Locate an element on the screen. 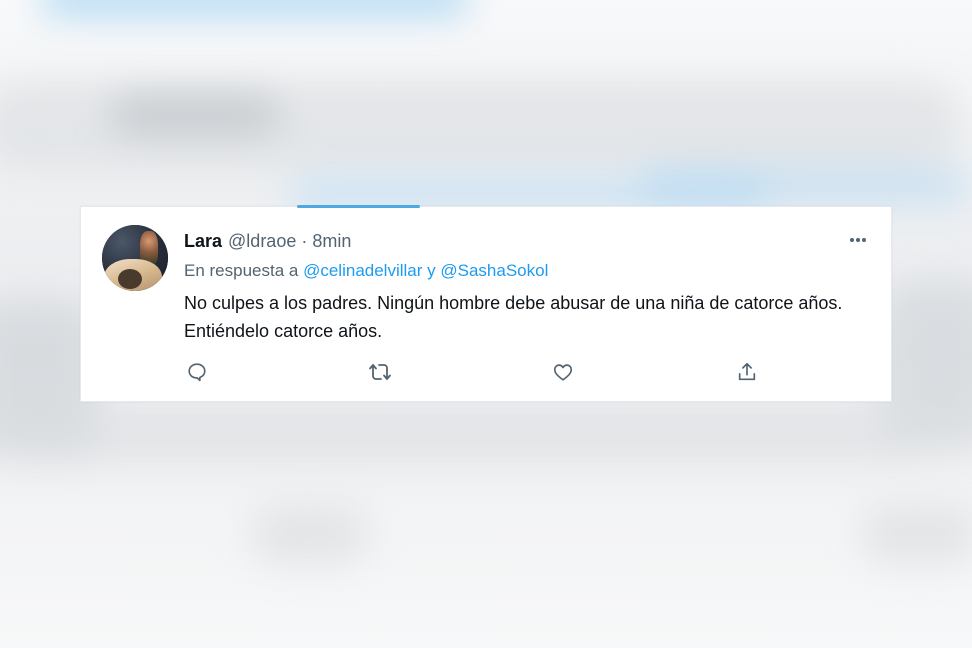 The width and height of the screenshot is (972, 648). like-button is located at coordinates (563, 372).